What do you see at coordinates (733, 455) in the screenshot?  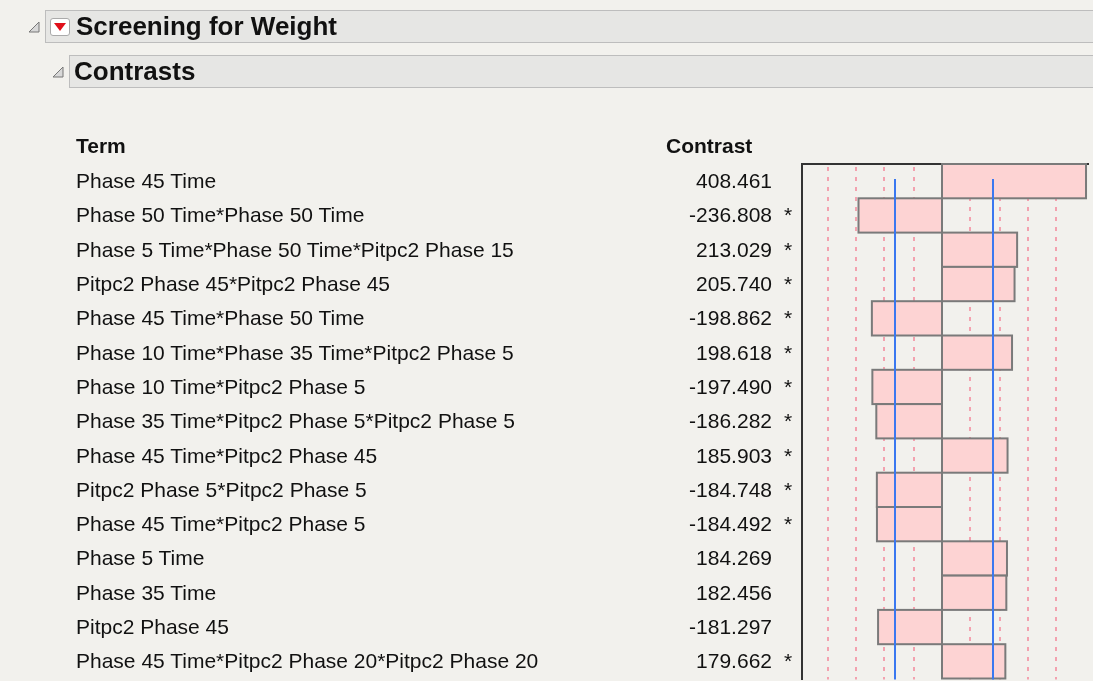 I see `contrast-cell-text: 185.903` at bounding box center [733, 455].